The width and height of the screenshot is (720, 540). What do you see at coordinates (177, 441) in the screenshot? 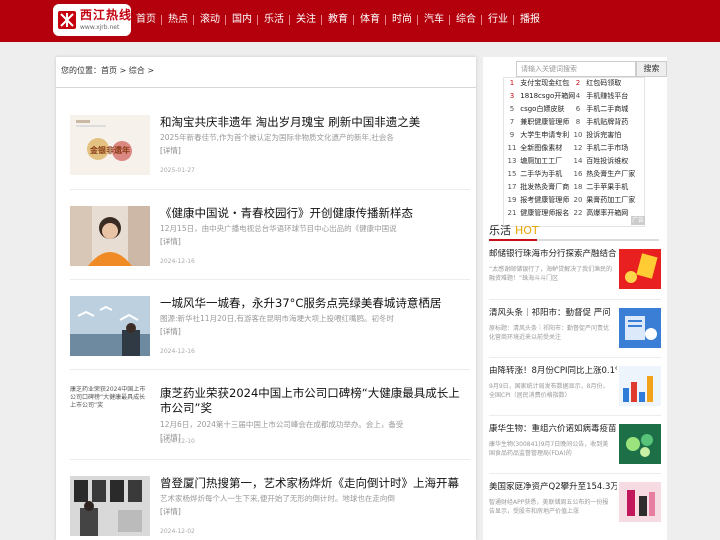
I see `article-date: 2024-12-10` at bounding box center [177, 441].